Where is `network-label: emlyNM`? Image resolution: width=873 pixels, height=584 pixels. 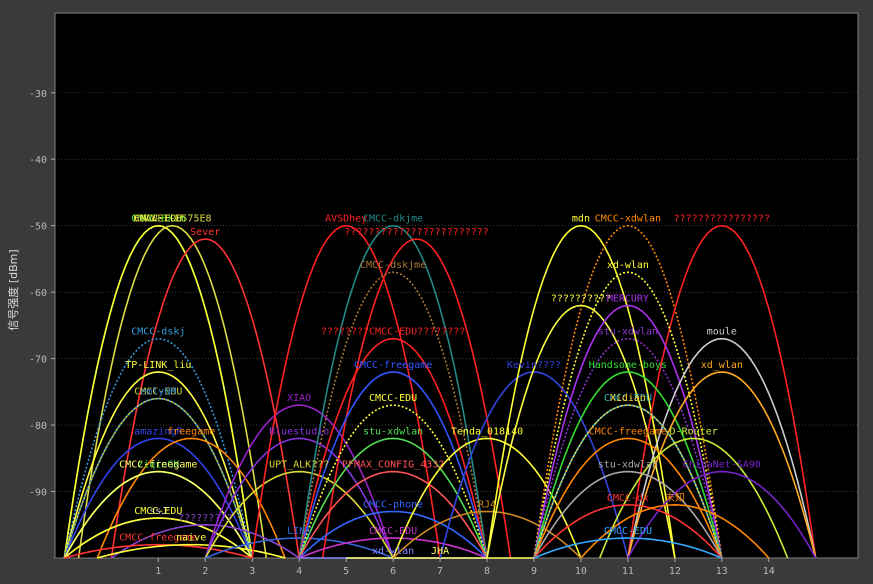
network-label: emlyNM is located at coordinates (158, 391).